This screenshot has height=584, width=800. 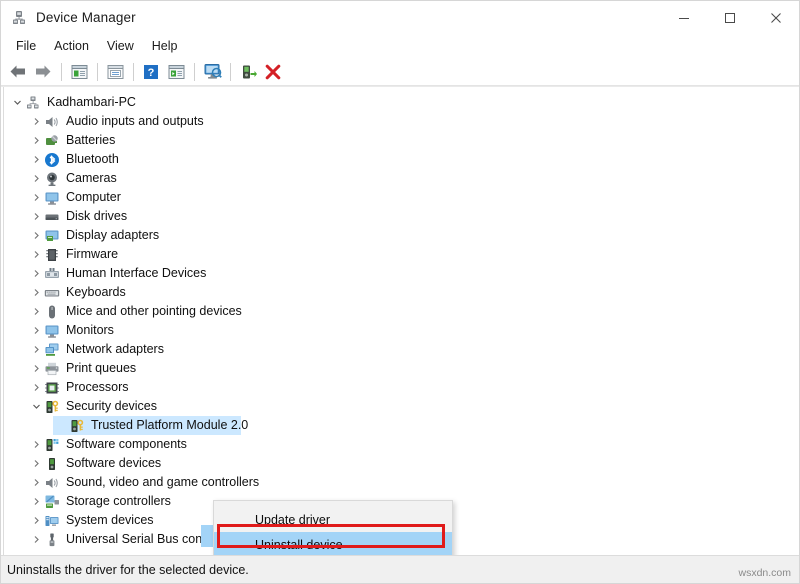 What do you see at coordinates (764, 573) in the screenshot?
I see `watermark: wsxdn.com` at bounding box center [764, 573].